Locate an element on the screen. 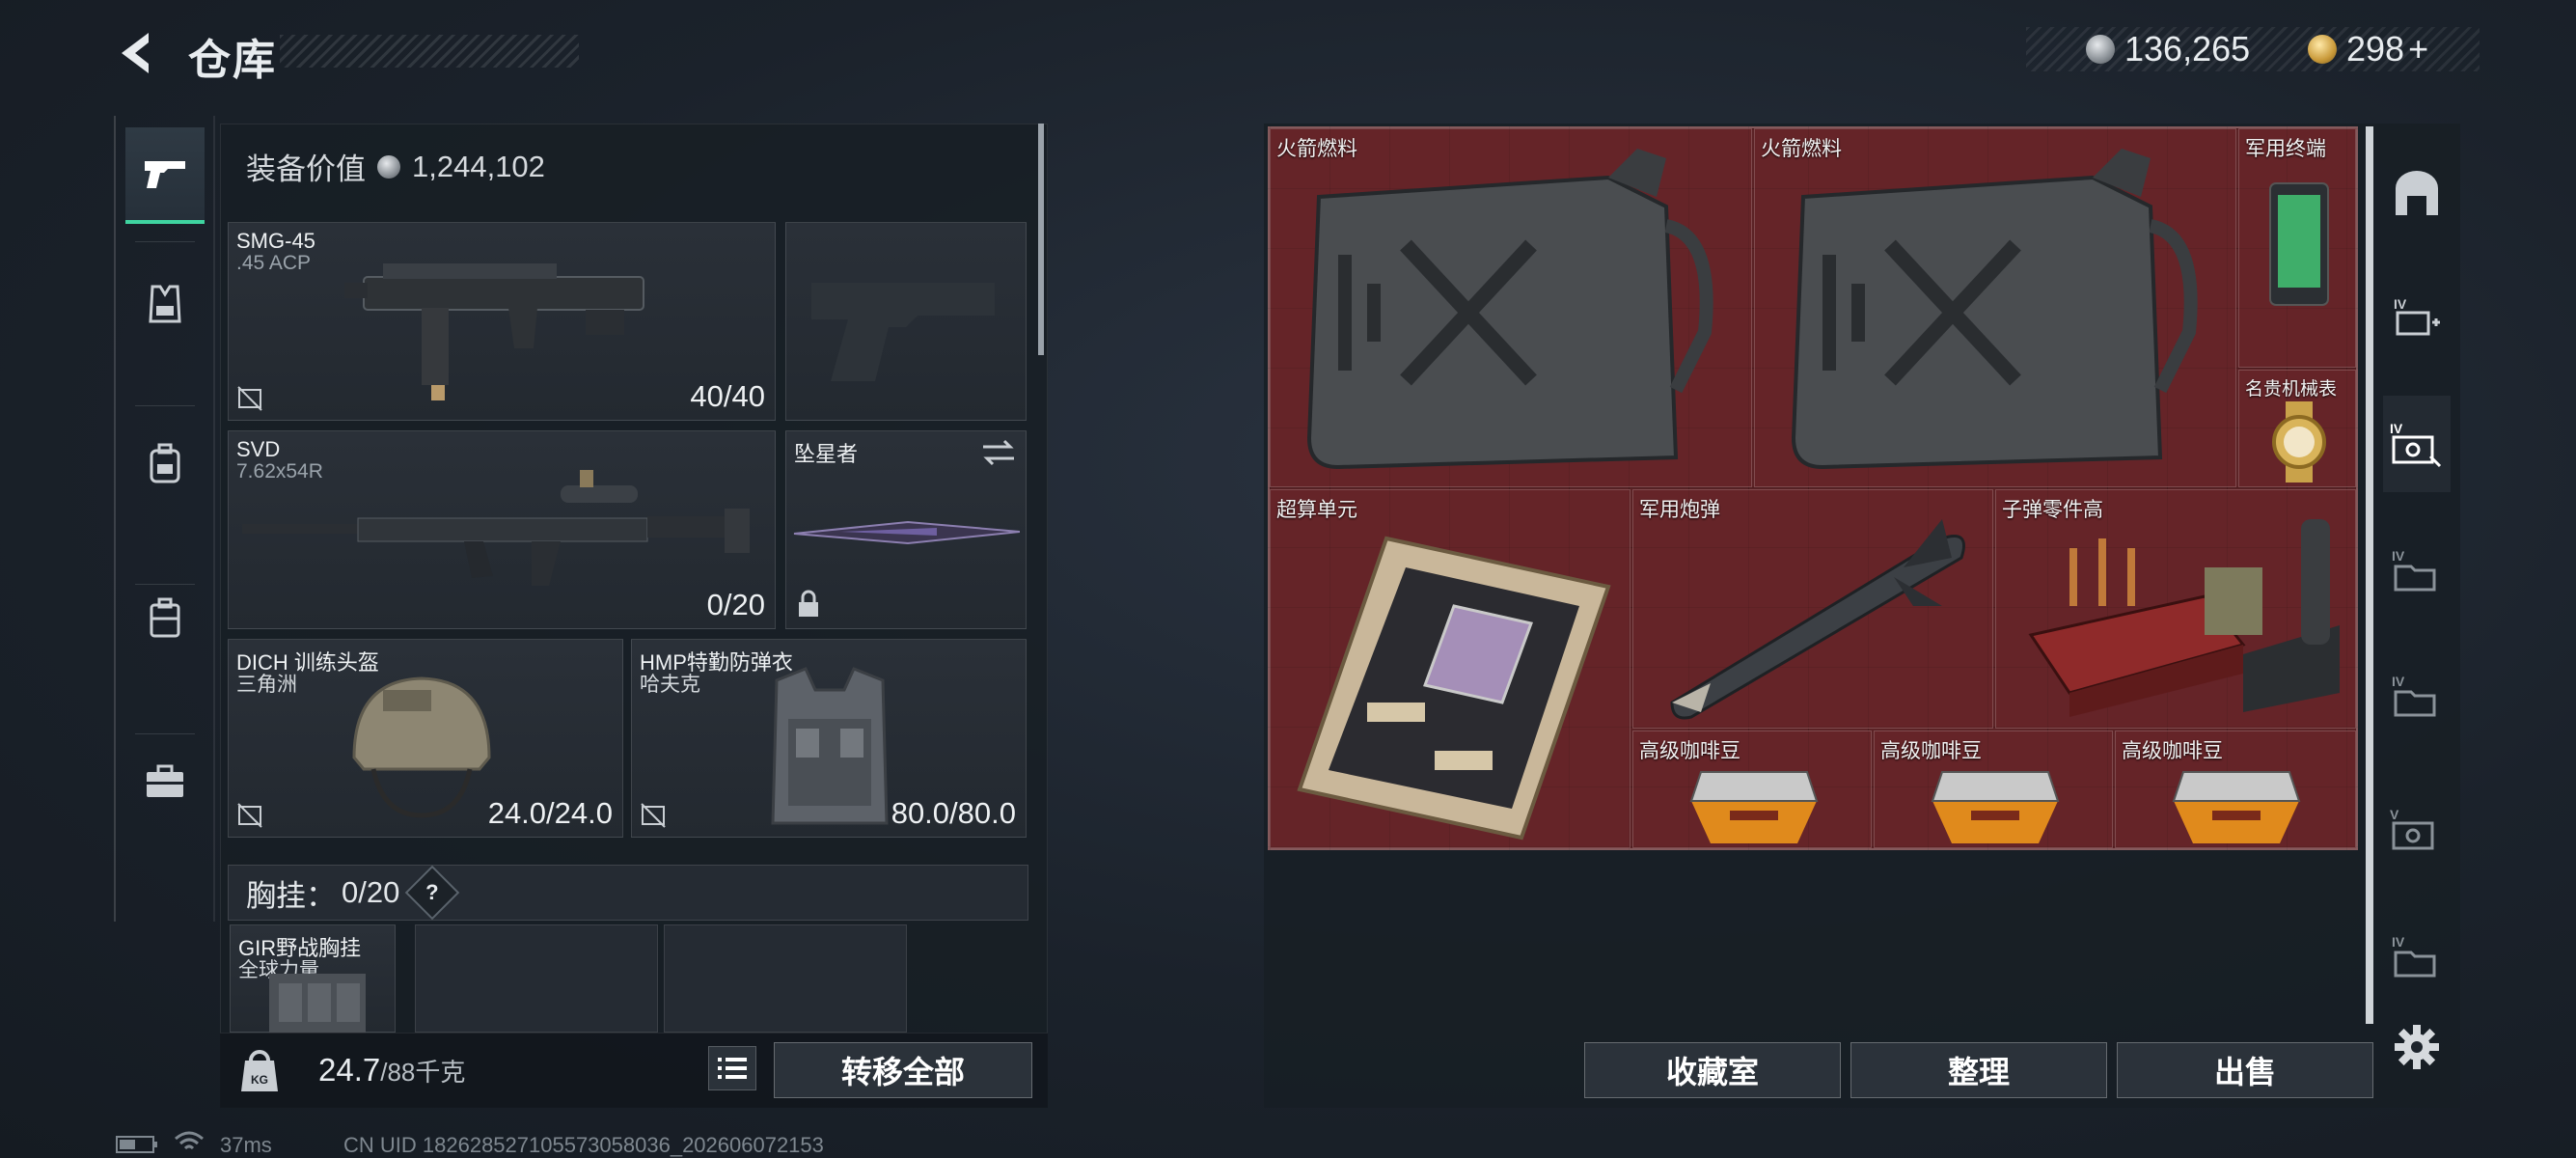 This screenshot has height=1158, width=2576. gold-amount: 298 is located at coordinates (2375, 49).